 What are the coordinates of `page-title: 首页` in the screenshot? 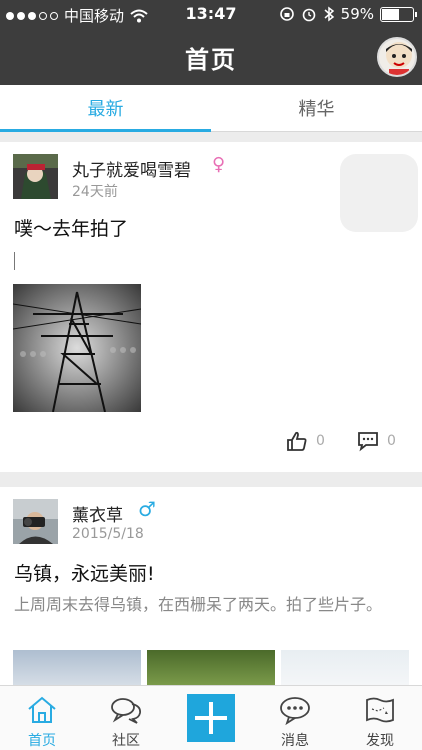 It's located at (211, 60).